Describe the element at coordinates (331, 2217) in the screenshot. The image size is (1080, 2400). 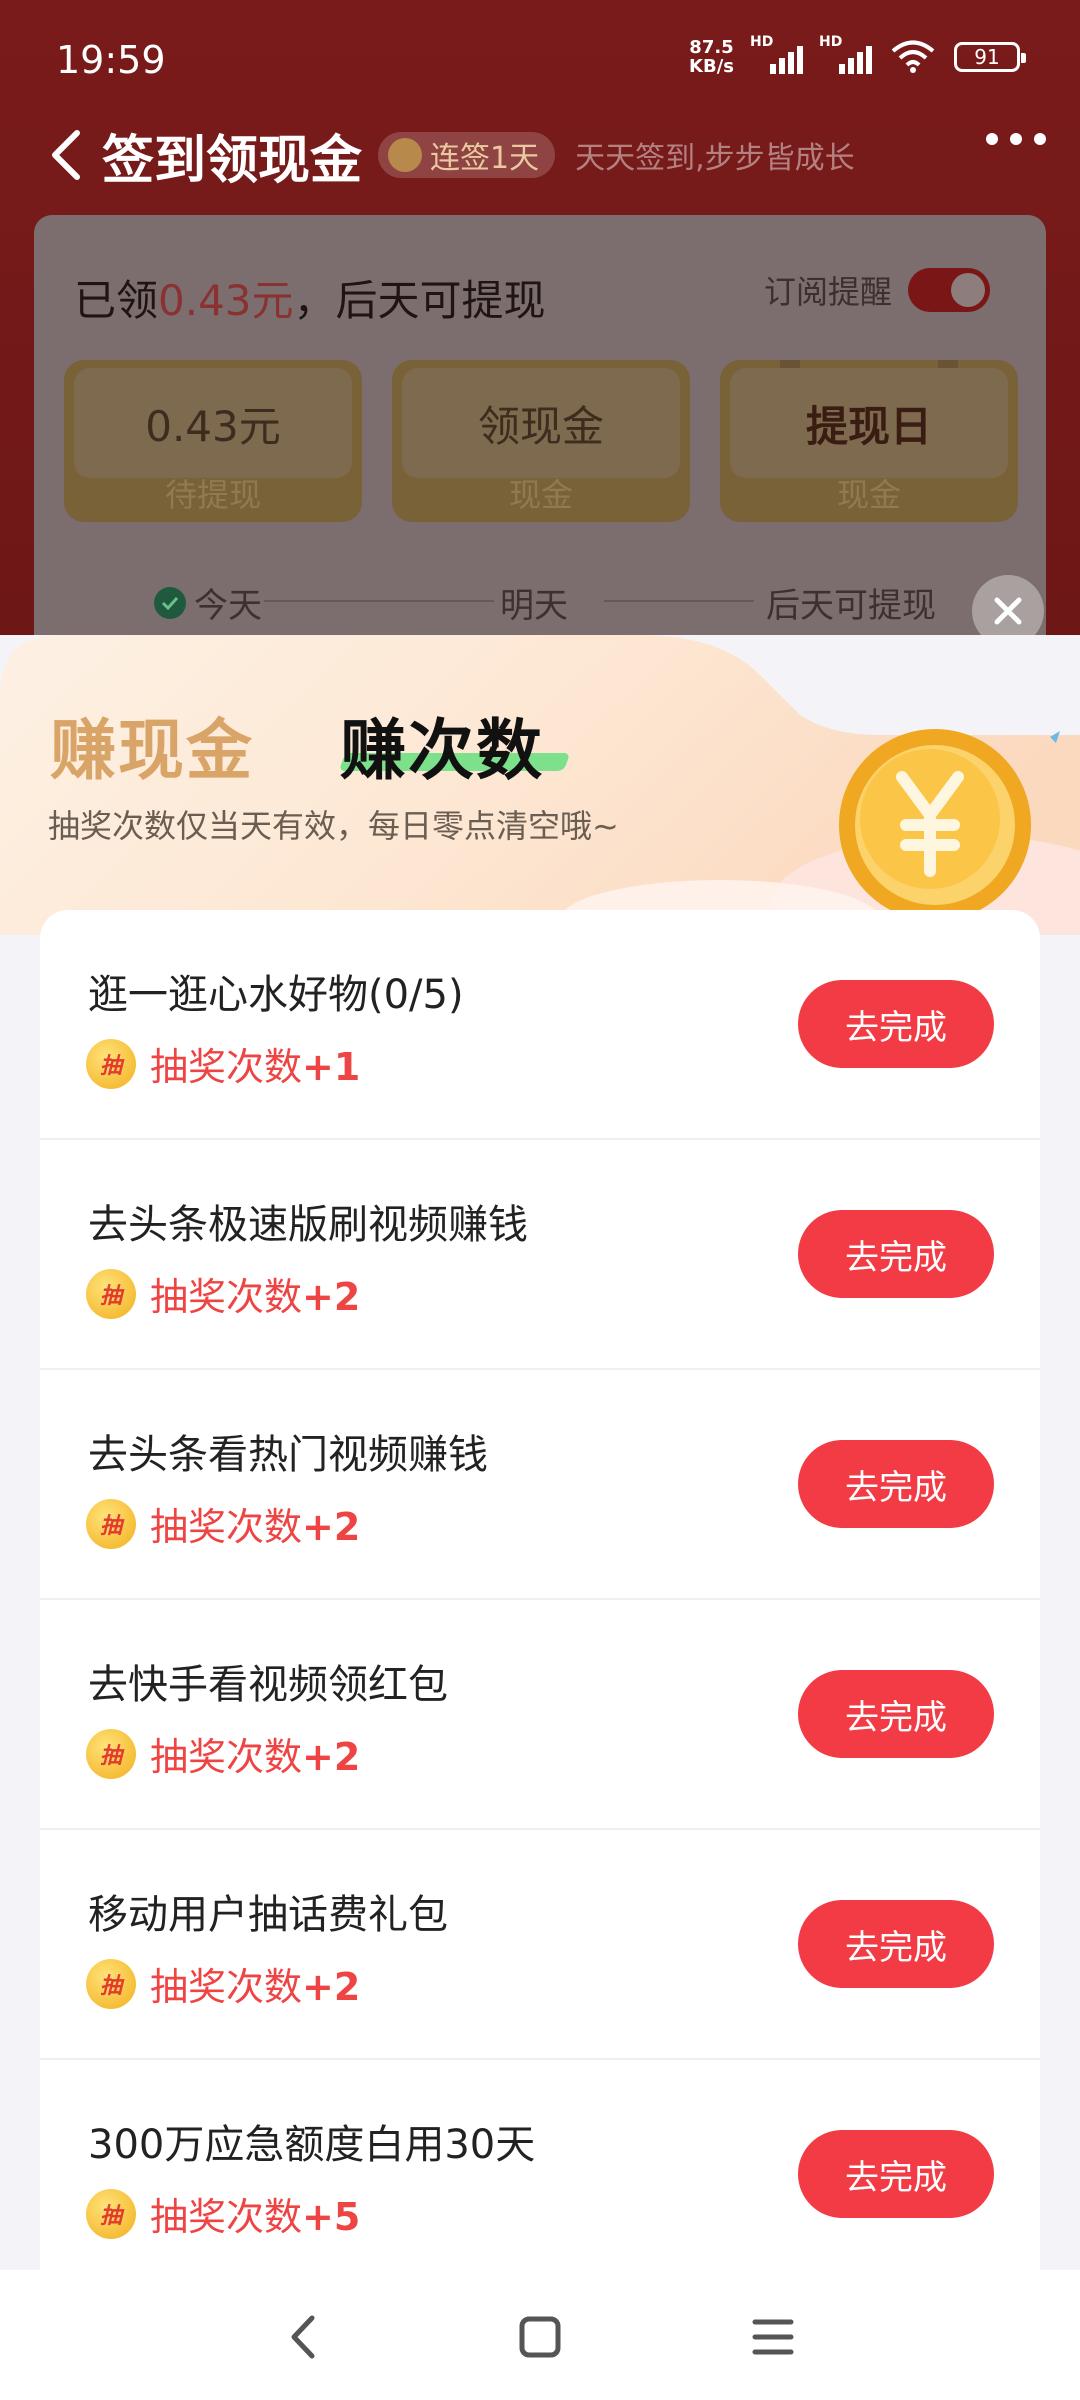
I see `reward-value: +5` at that location.